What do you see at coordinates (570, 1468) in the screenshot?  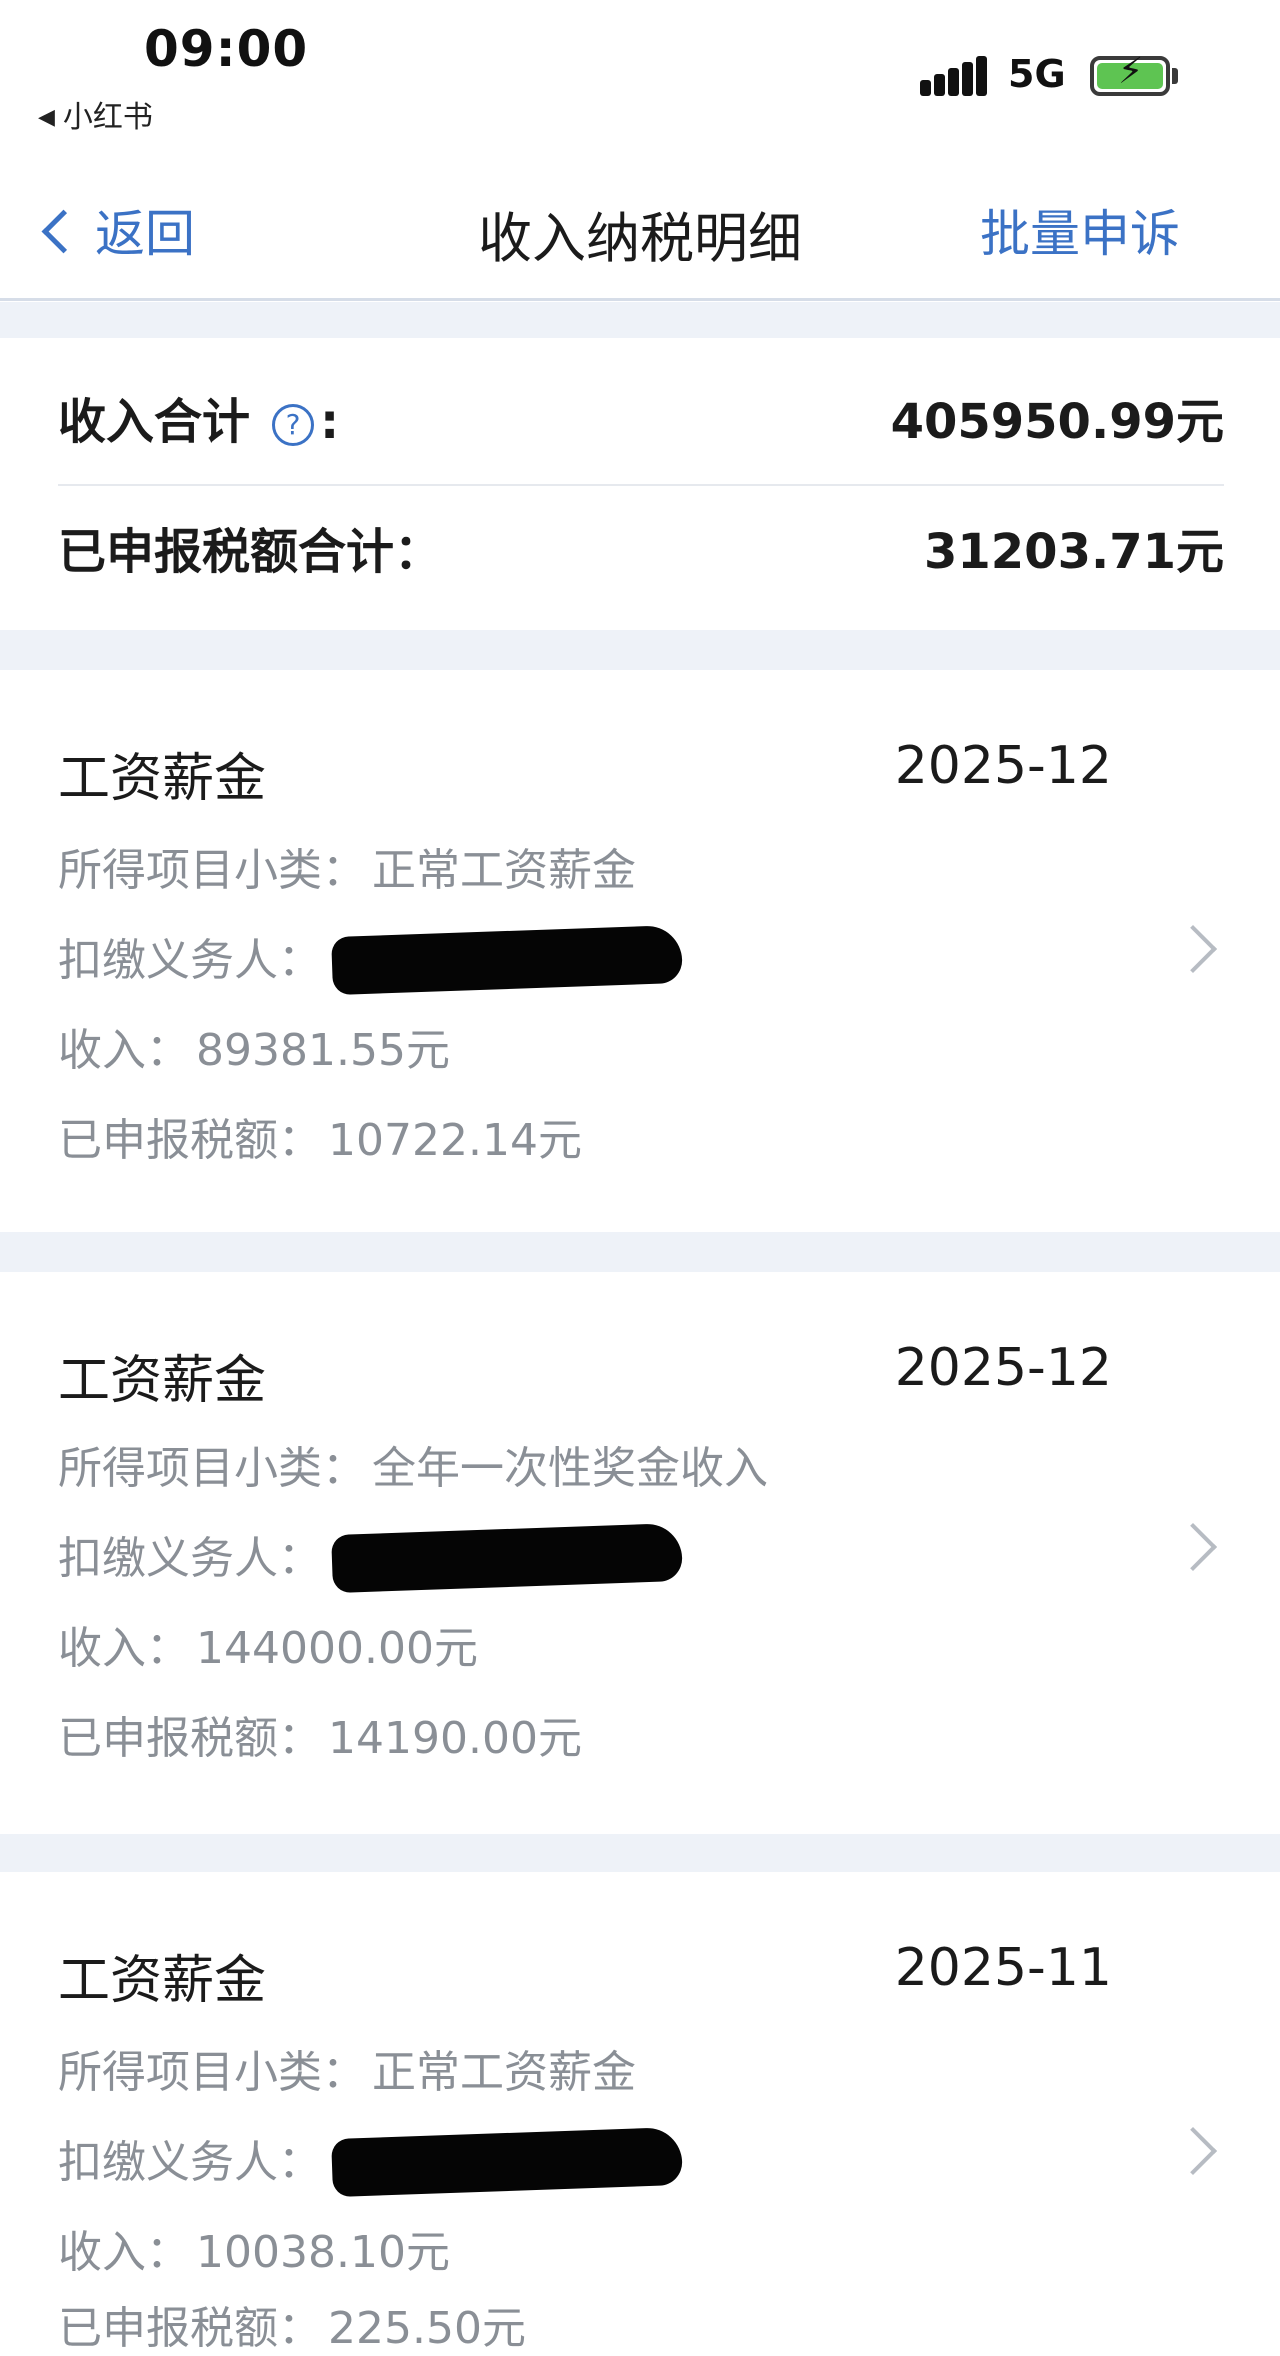 I see `subcategory-value: 全年一次性奖金收入` at bounding box center [570, 1468].